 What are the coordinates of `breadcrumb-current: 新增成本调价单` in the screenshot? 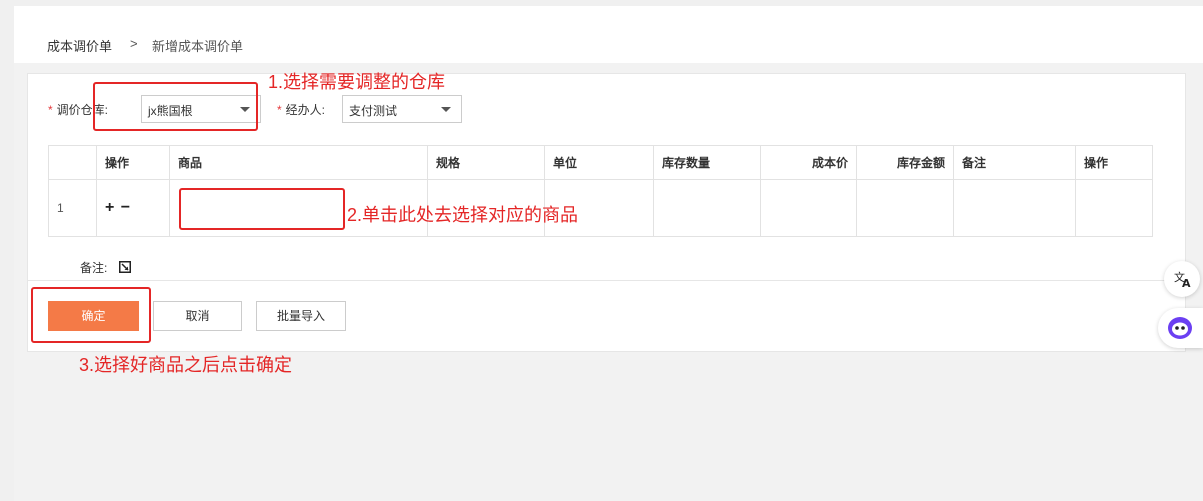 It's located at (198, 46).